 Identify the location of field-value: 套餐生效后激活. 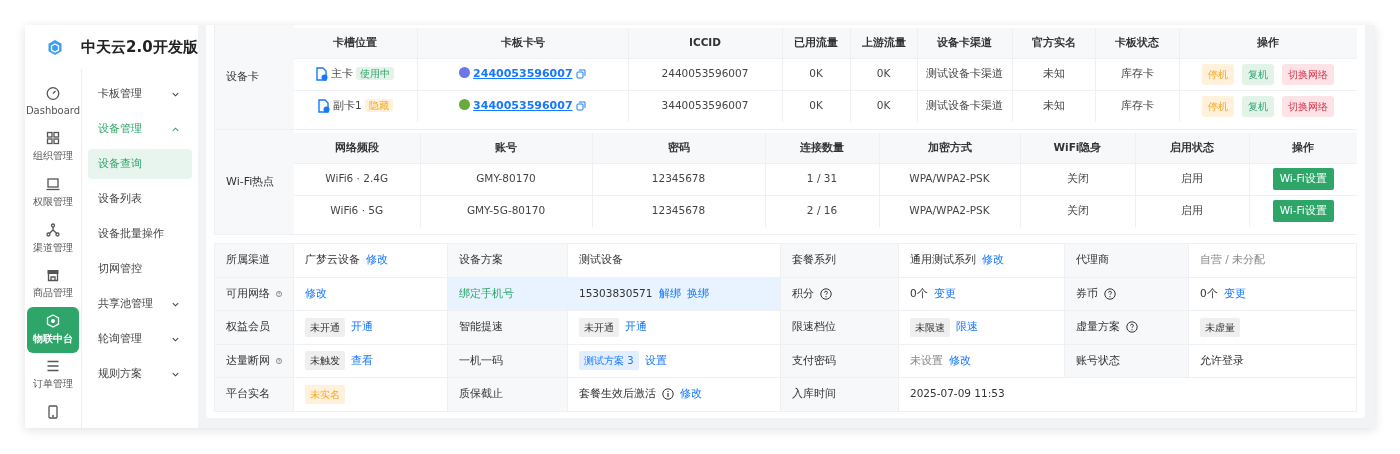
(617, 394).